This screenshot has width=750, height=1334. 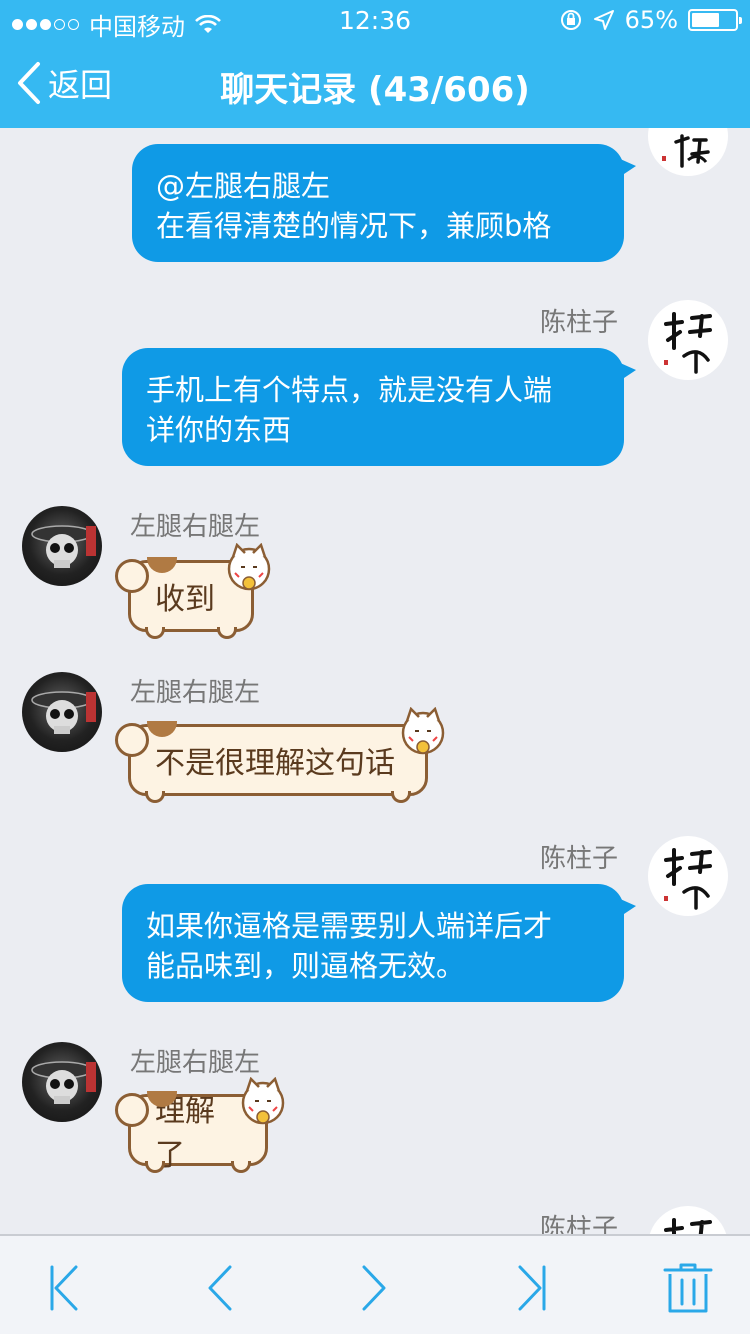 I want to click on battery-icon, so click(x=715, y=20).